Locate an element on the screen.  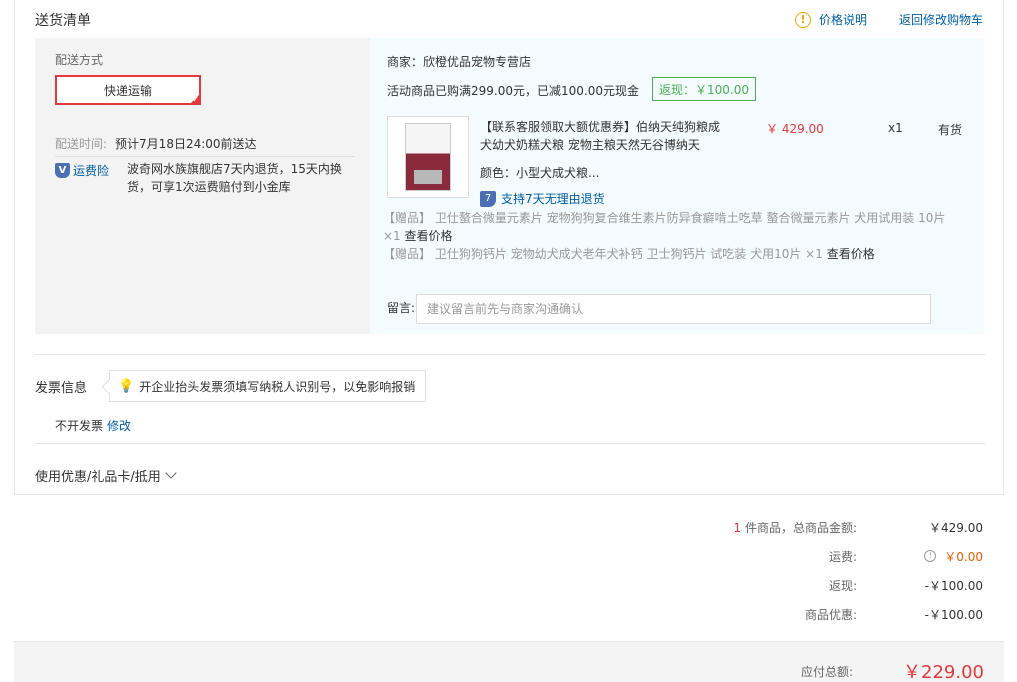
shipping-time: 配送时间: 预计7月18日24:00前送达 is located at coordinates (156, 143).